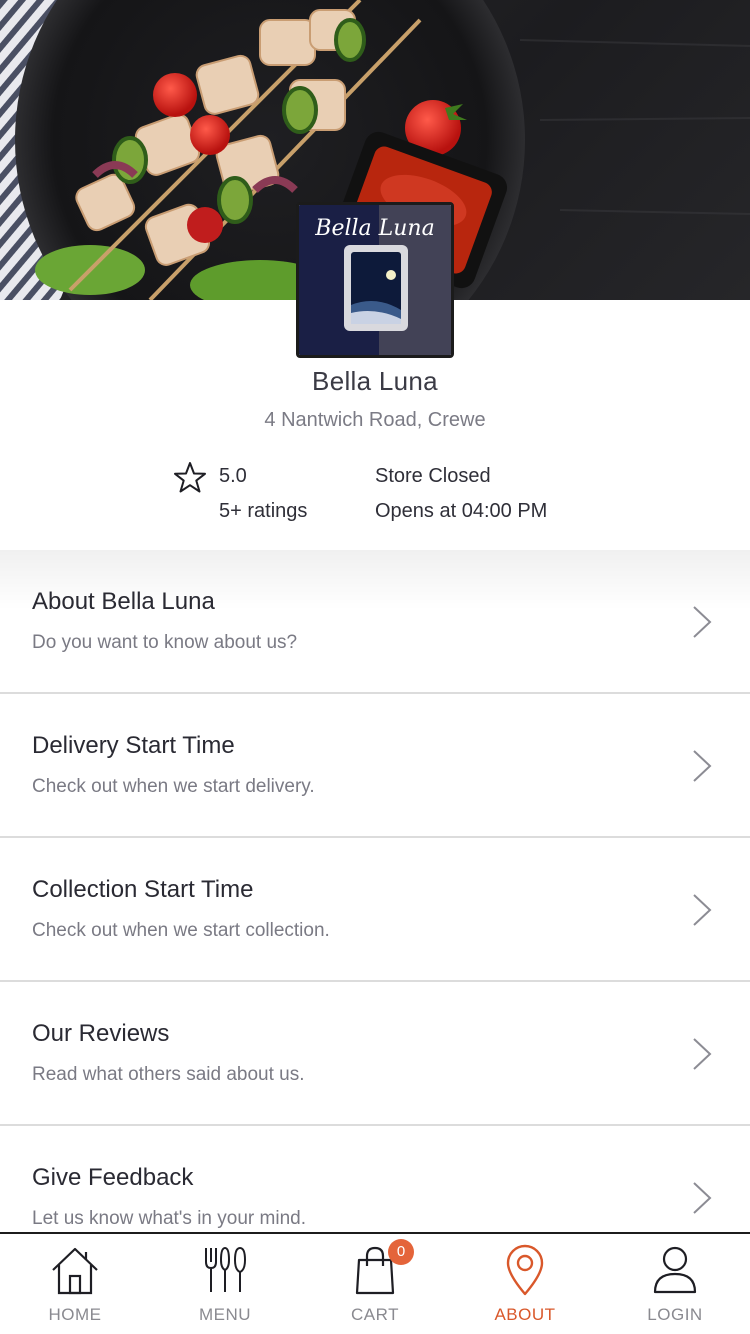  Describe the element at coordinates (401, 1252) in the screenshot. I see `cart-count-badge: 0` at that location.